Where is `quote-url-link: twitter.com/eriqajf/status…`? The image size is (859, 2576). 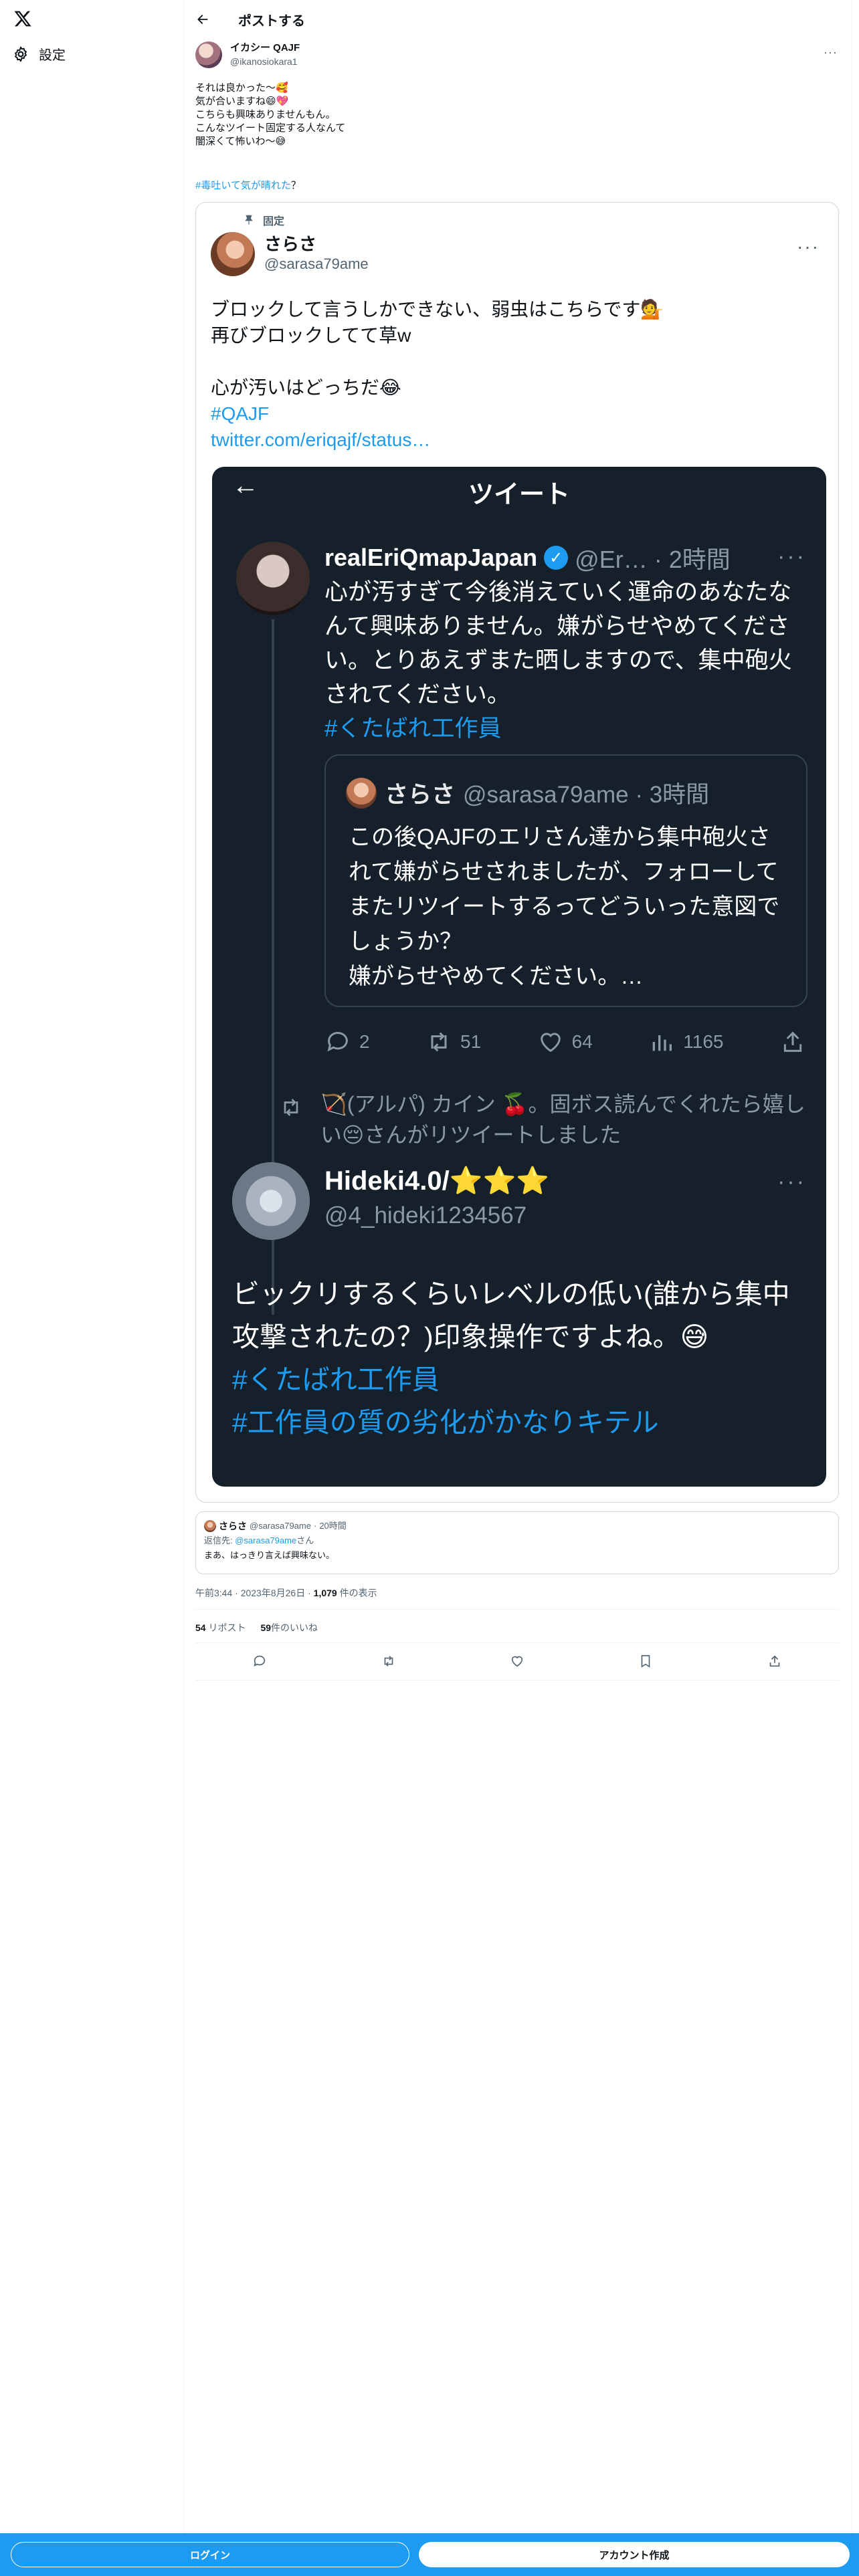 quote-url-link: twitter.com/eriqajf/status… is located at coordinates (512, 440).